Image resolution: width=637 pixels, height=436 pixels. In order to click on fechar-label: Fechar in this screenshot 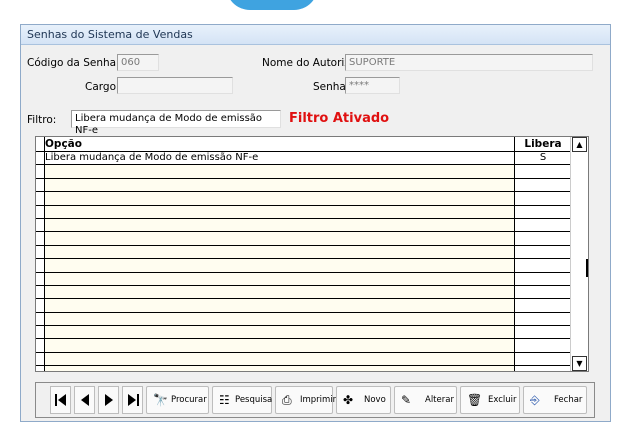, I will do `click(568, 400)`.